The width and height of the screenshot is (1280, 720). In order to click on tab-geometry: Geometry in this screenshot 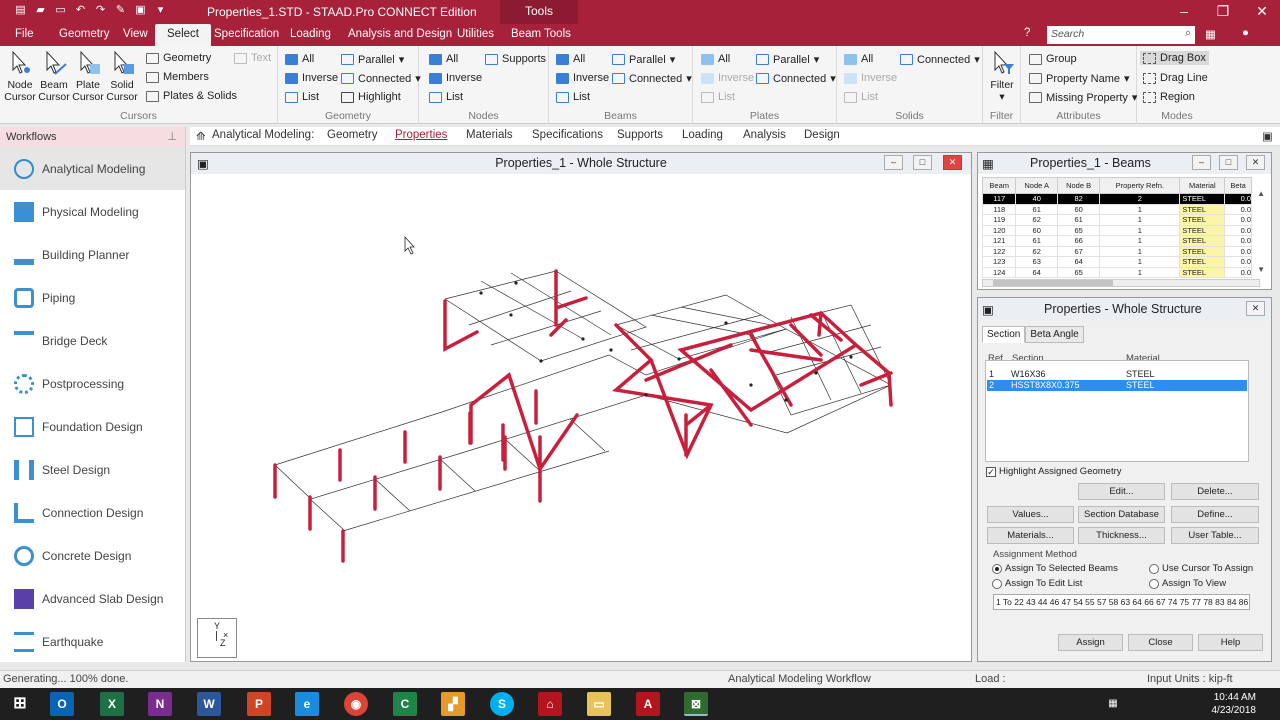, I will do `click(84, 34)`.